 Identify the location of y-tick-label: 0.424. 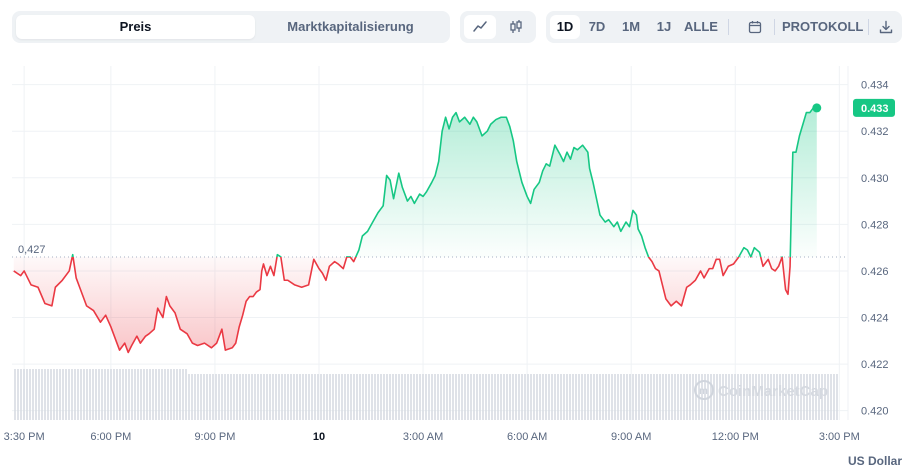
(875, 319).